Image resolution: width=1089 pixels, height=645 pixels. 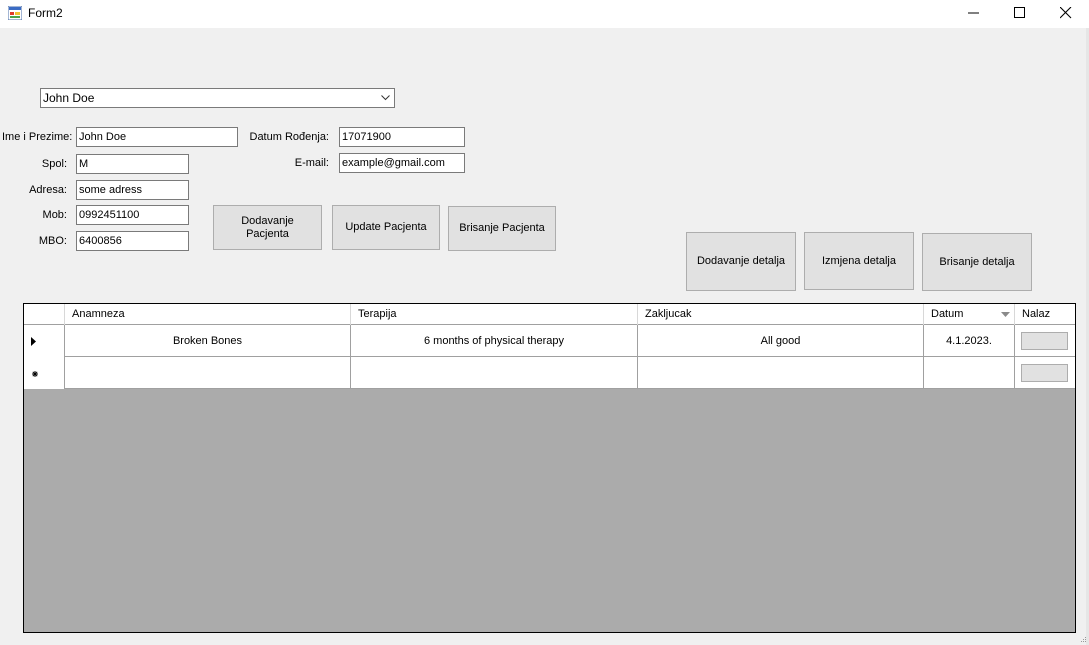 I want to click on dob-field: 17071900, so click(x=402, y=137).